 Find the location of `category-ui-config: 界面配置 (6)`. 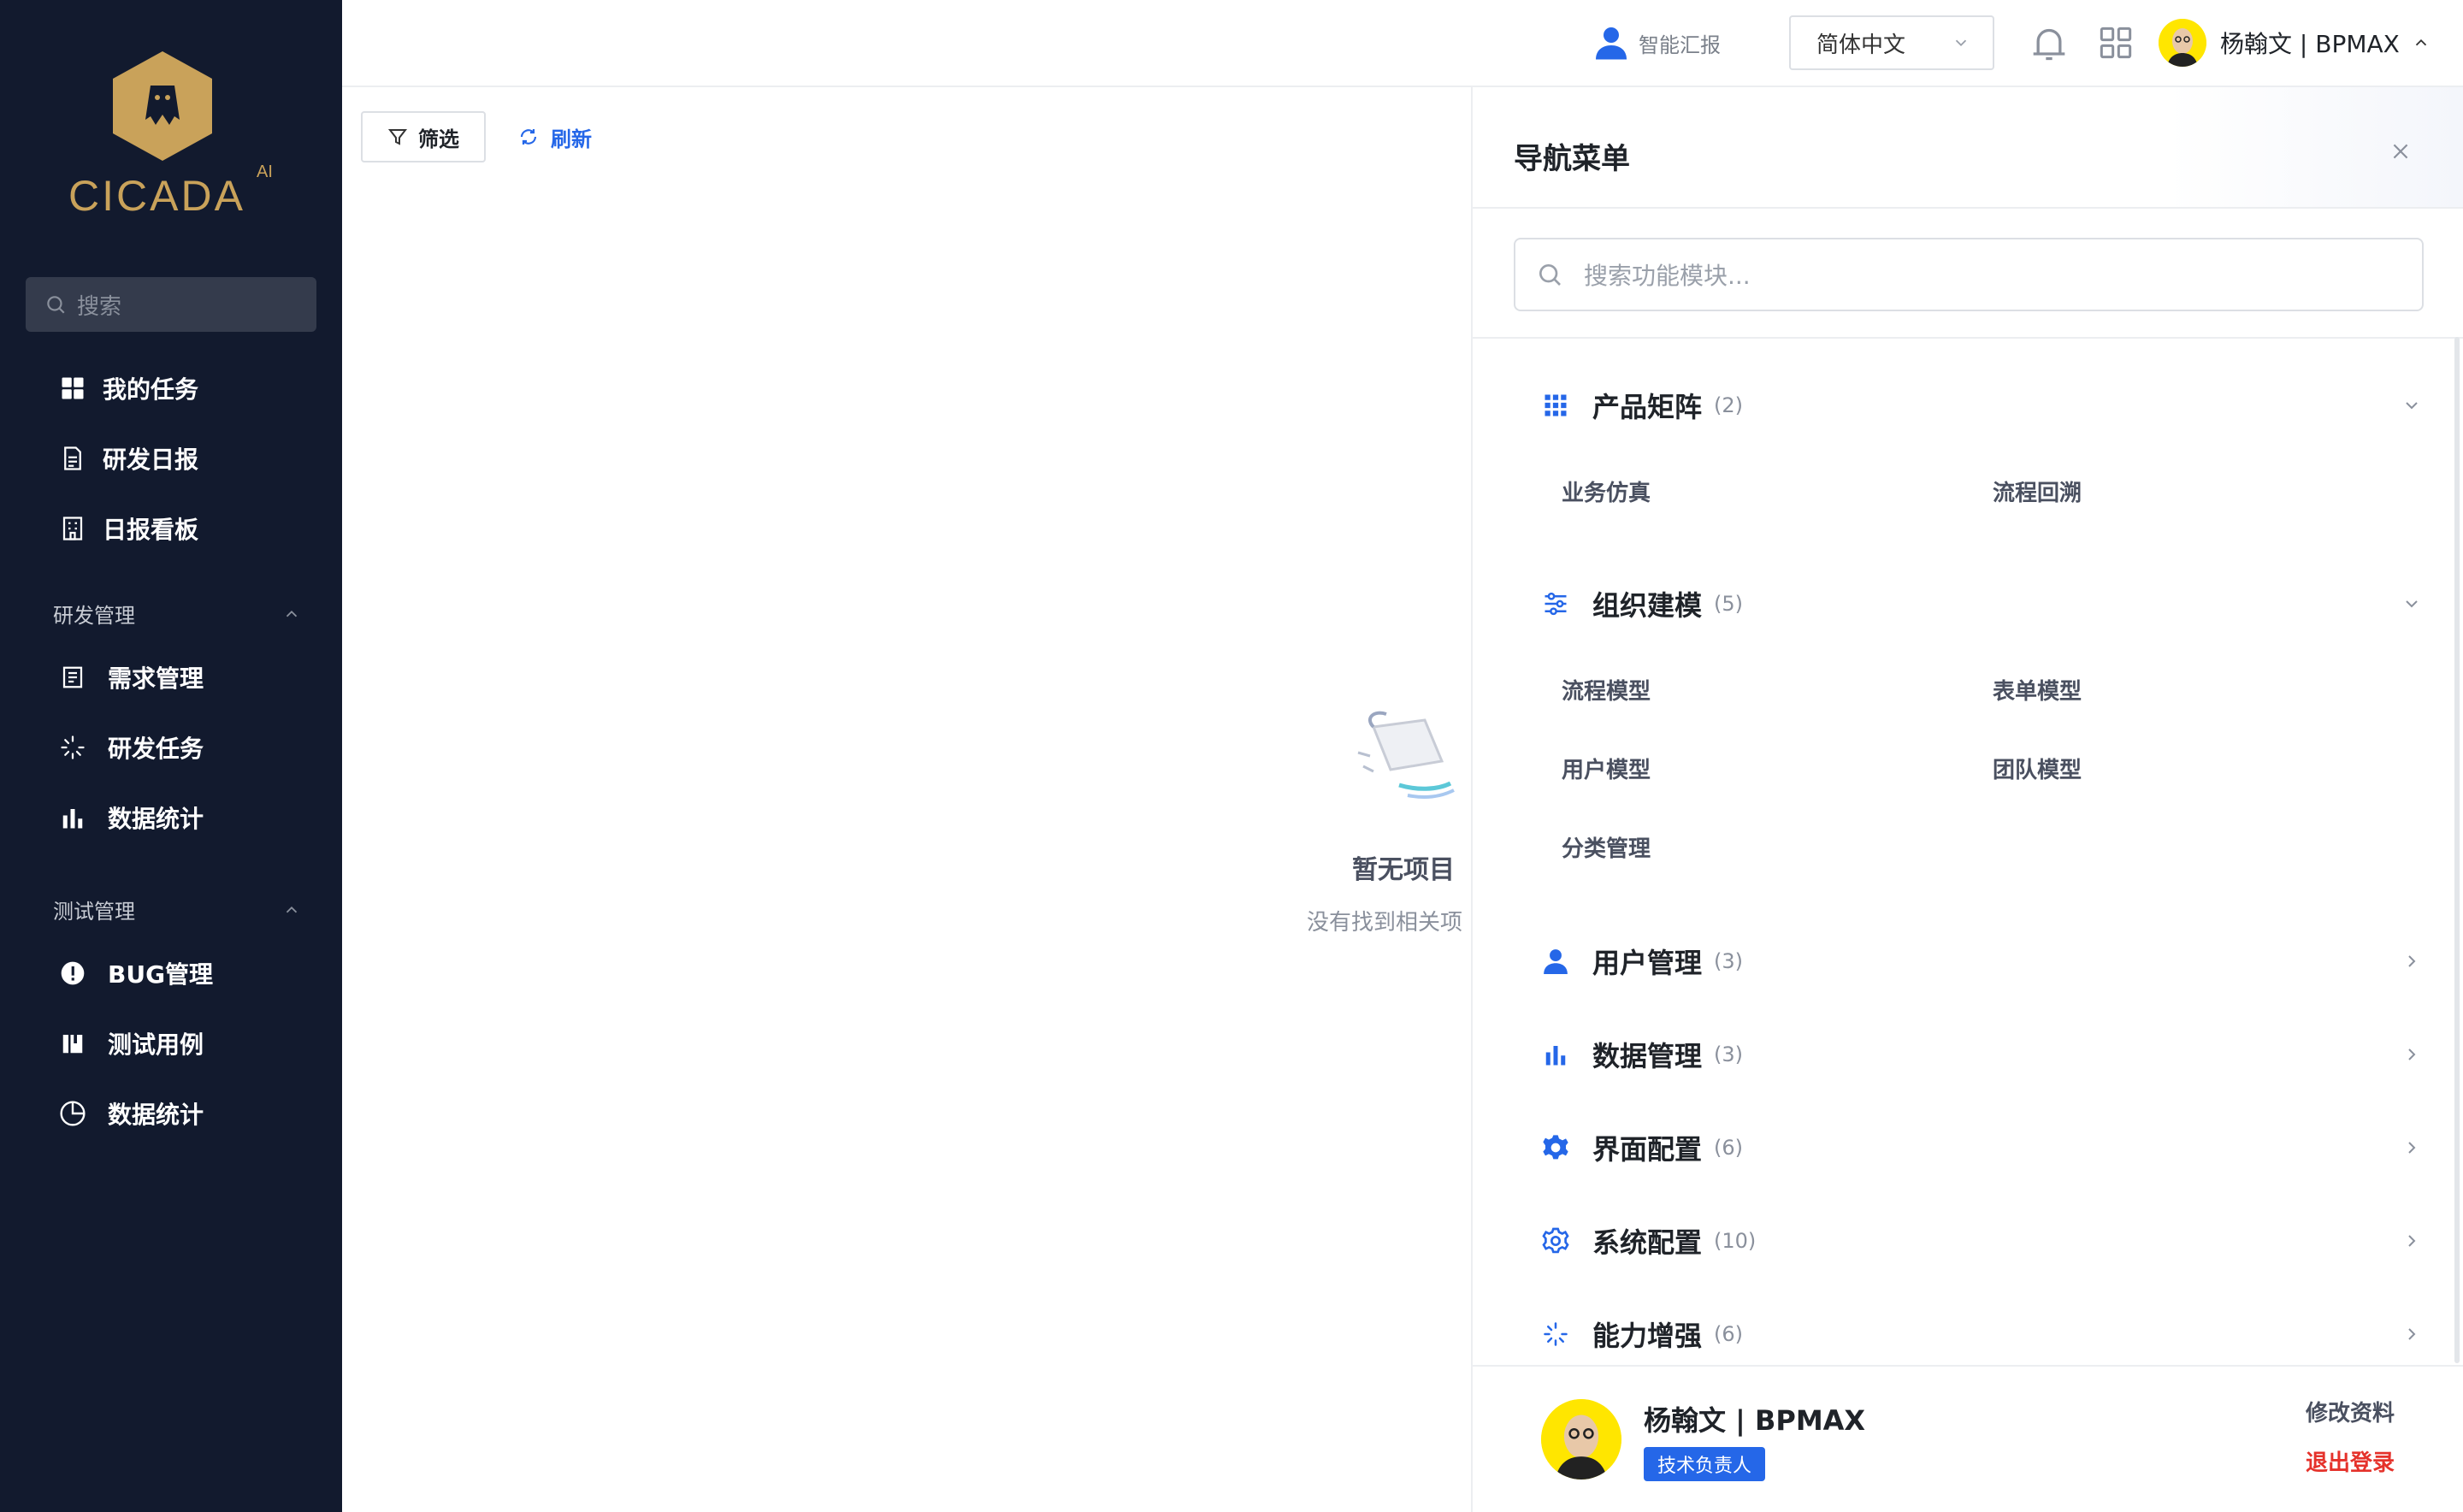

category-ui-config: 界面配置 (6) is located at coordinates (1981, 1147).